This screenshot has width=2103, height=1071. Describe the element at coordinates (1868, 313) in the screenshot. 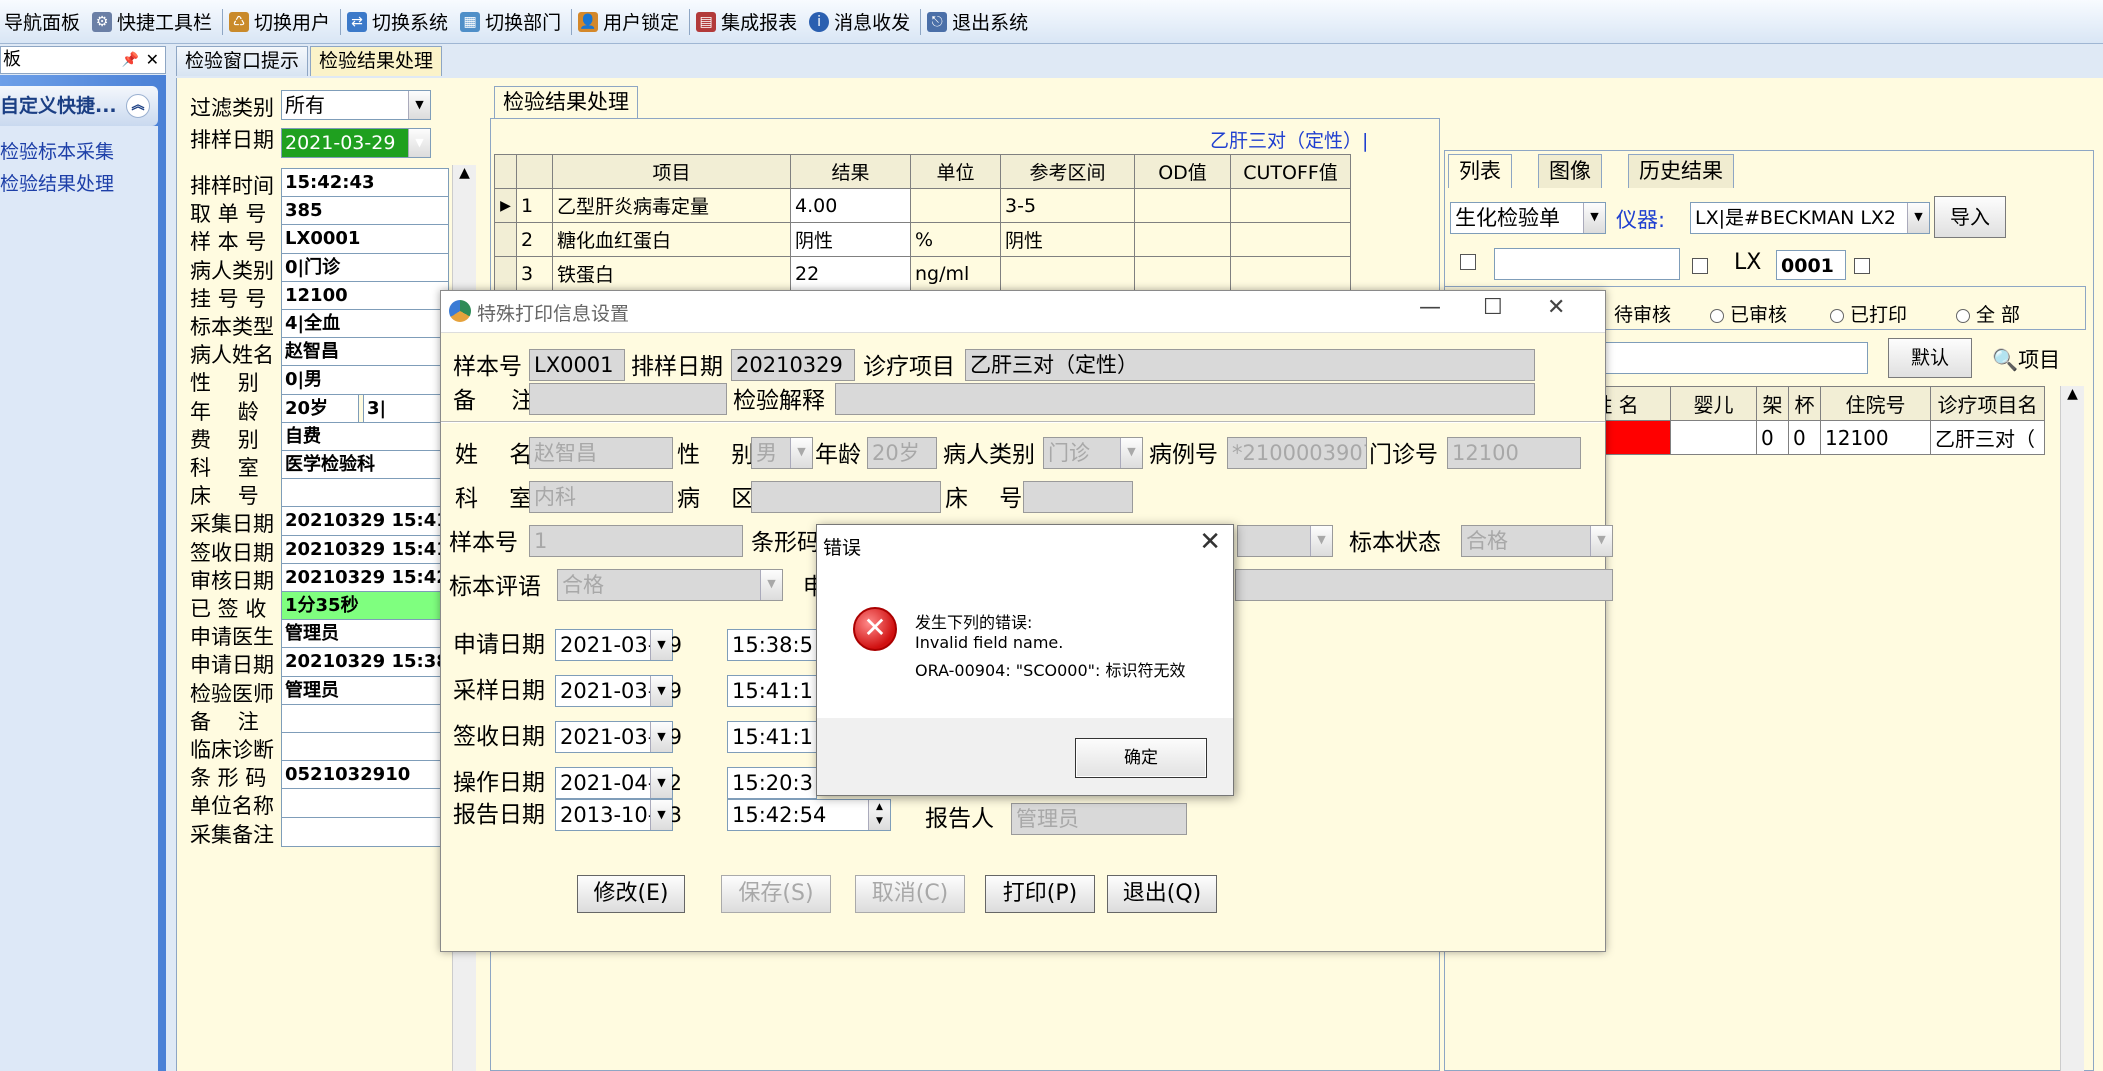

I see `radio-printed: 已打印` at that location.